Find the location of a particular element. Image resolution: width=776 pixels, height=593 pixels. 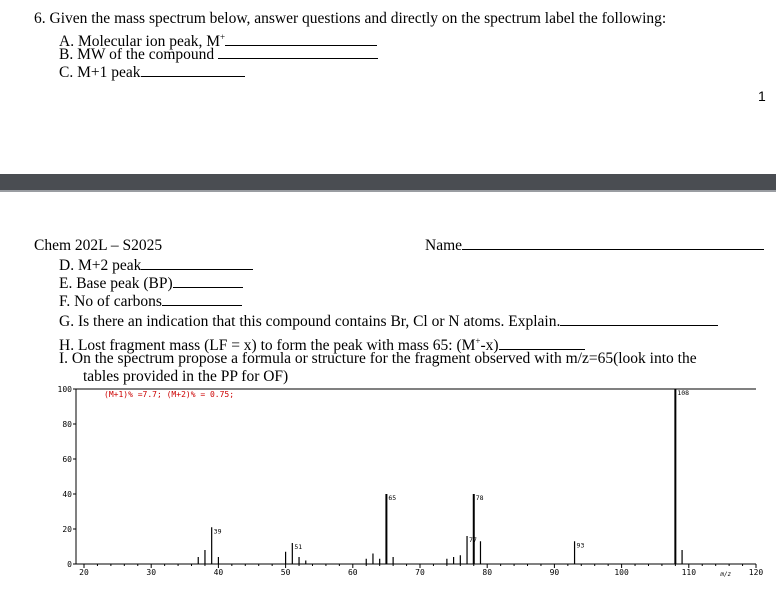

item-e: E. Base peak (BP) is located at coordinates (151, 284).